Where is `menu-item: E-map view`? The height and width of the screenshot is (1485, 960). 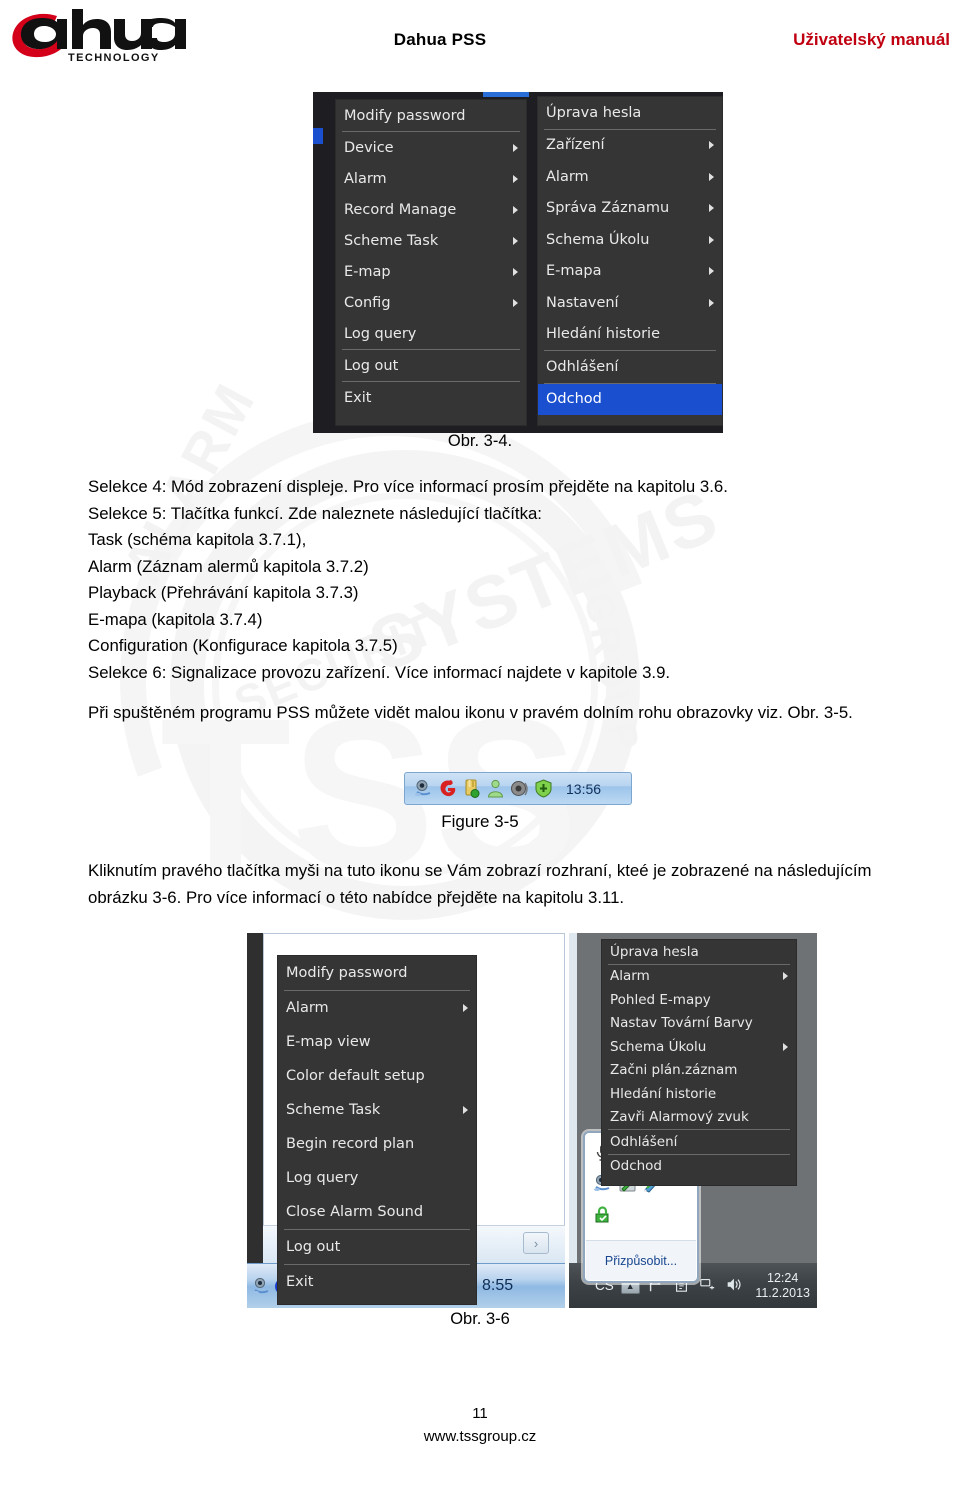
menu-item: E-map view is located at coordinates (377, 1042).